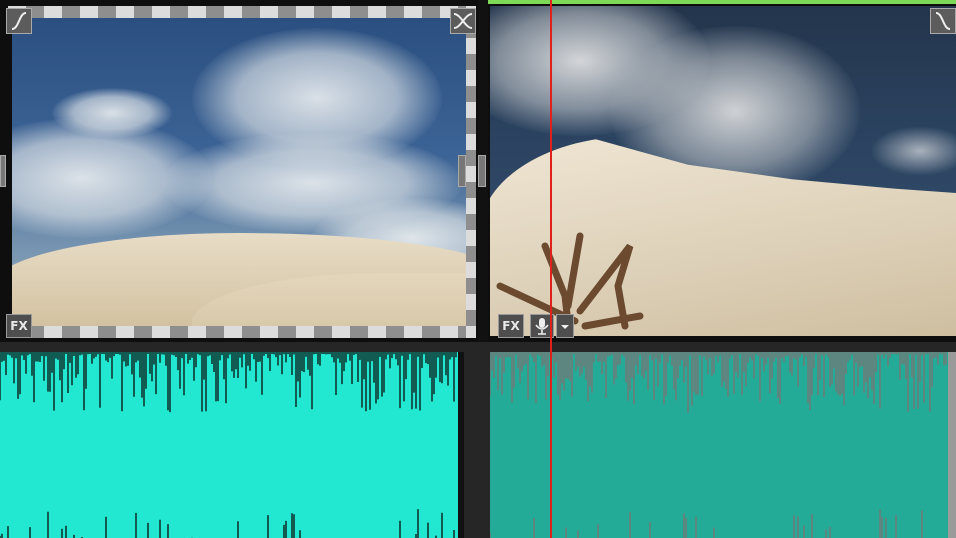 This screenshot has height=538, width=956. What do you see at coordinates (943, 21) in the screenshot?
I see `fade-out-curve-icon` at bounding box center [943, 21].